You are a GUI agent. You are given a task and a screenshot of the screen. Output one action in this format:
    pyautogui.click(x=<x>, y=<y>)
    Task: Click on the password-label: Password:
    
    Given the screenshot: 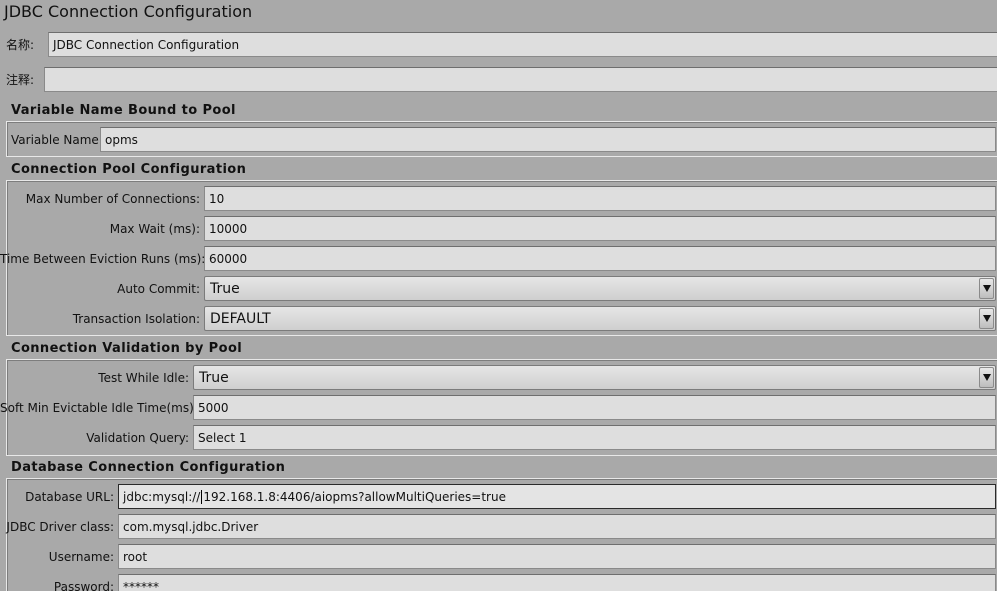 What is the action you would take?
    pyautogui.click(x=83, y=585)
    